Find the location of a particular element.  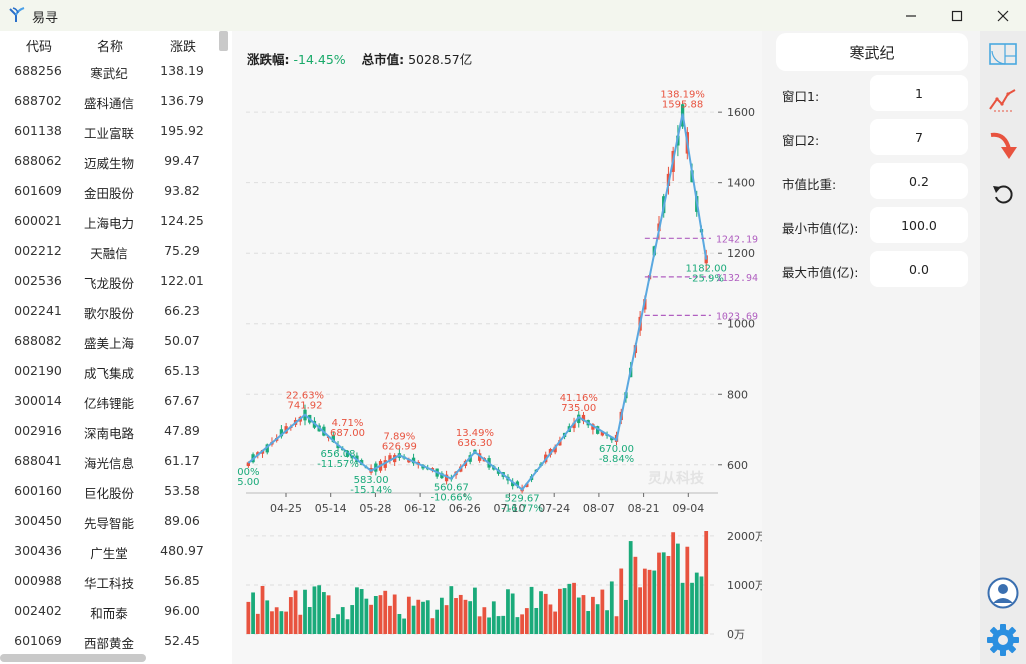

down-arrow-button is located at coordinates (1003, 146).